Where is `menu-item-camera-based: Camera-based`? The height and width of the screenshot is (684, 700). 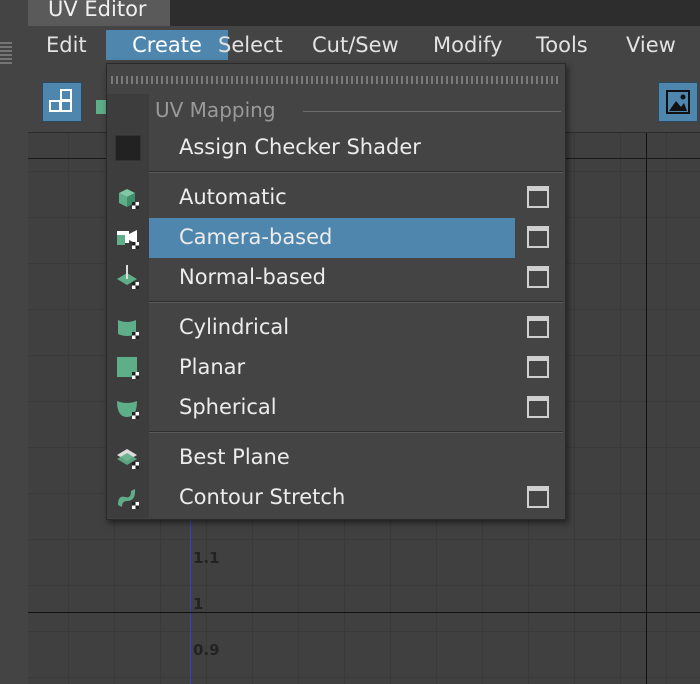 menu-item-camera-based: Camera-based is located at coordinates (335, 238).